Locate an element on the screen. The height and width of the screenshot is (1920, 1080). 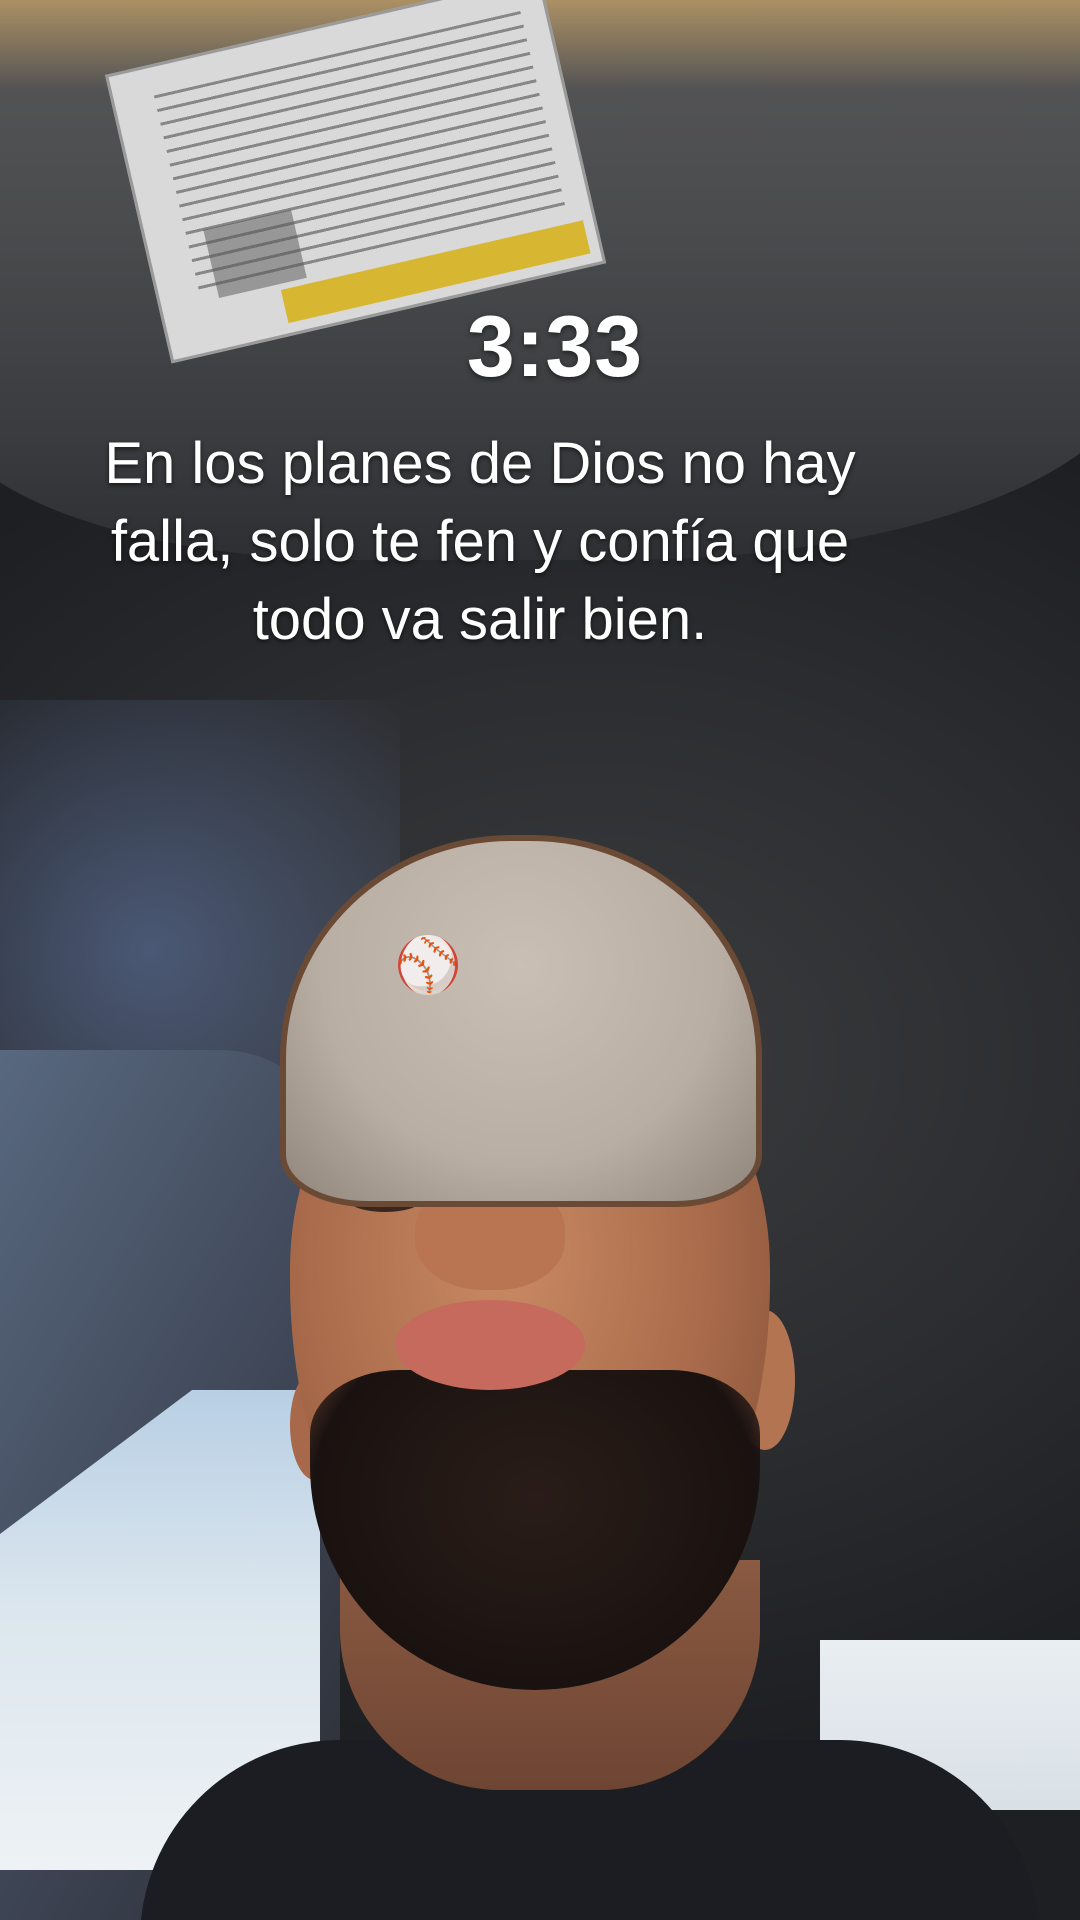
lips is located at coordinates (490, 1345).